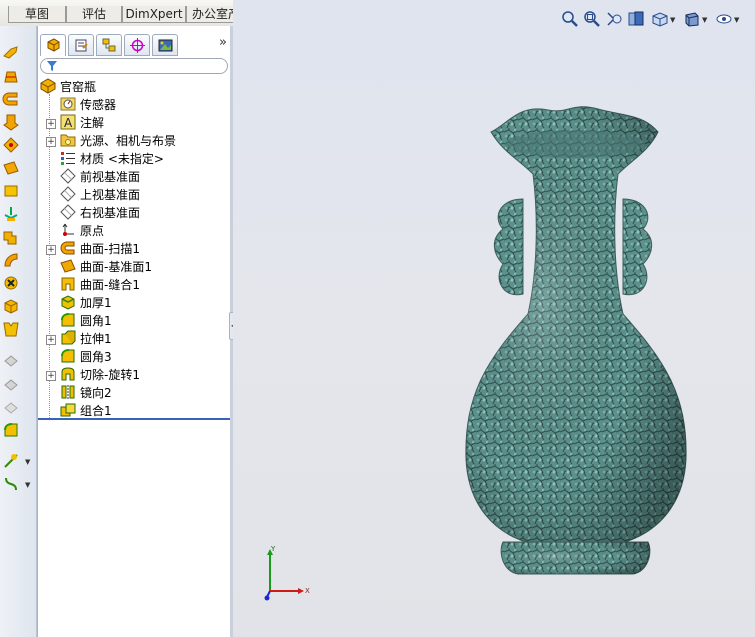 This screenshot has width=755, height=637. Describe the element at coordinates (86, 321) in the screenshot. I see `tree-item-fillet1: 圆角1` at that location.